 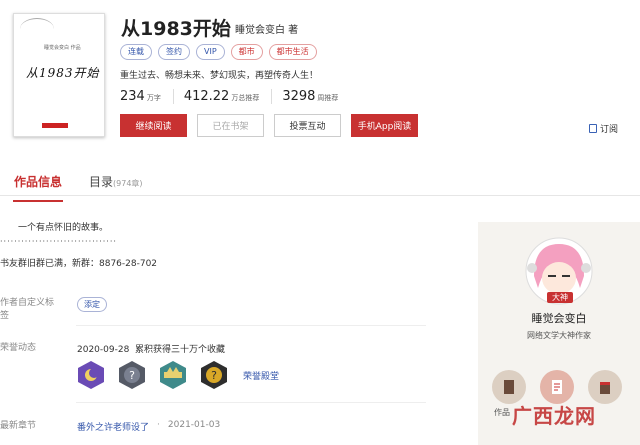 I want to click on watermark: 广西龙网, so click(x=554, y=416).